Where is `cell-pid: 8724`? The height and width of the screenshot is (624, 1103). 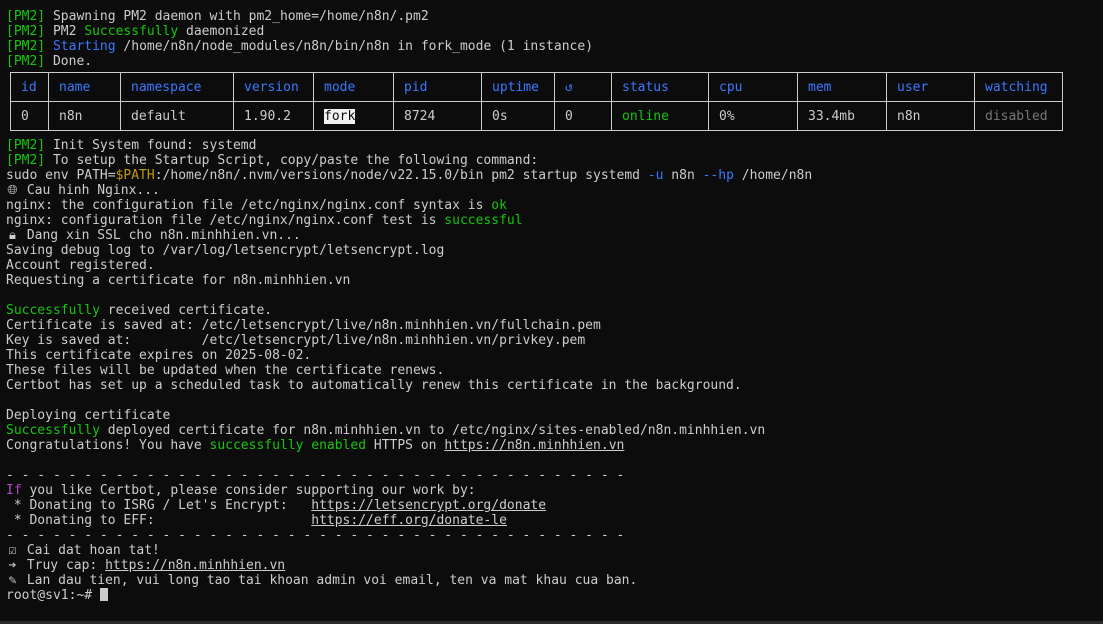
cell-pid: 8724 is located at coordinates (437, 116).